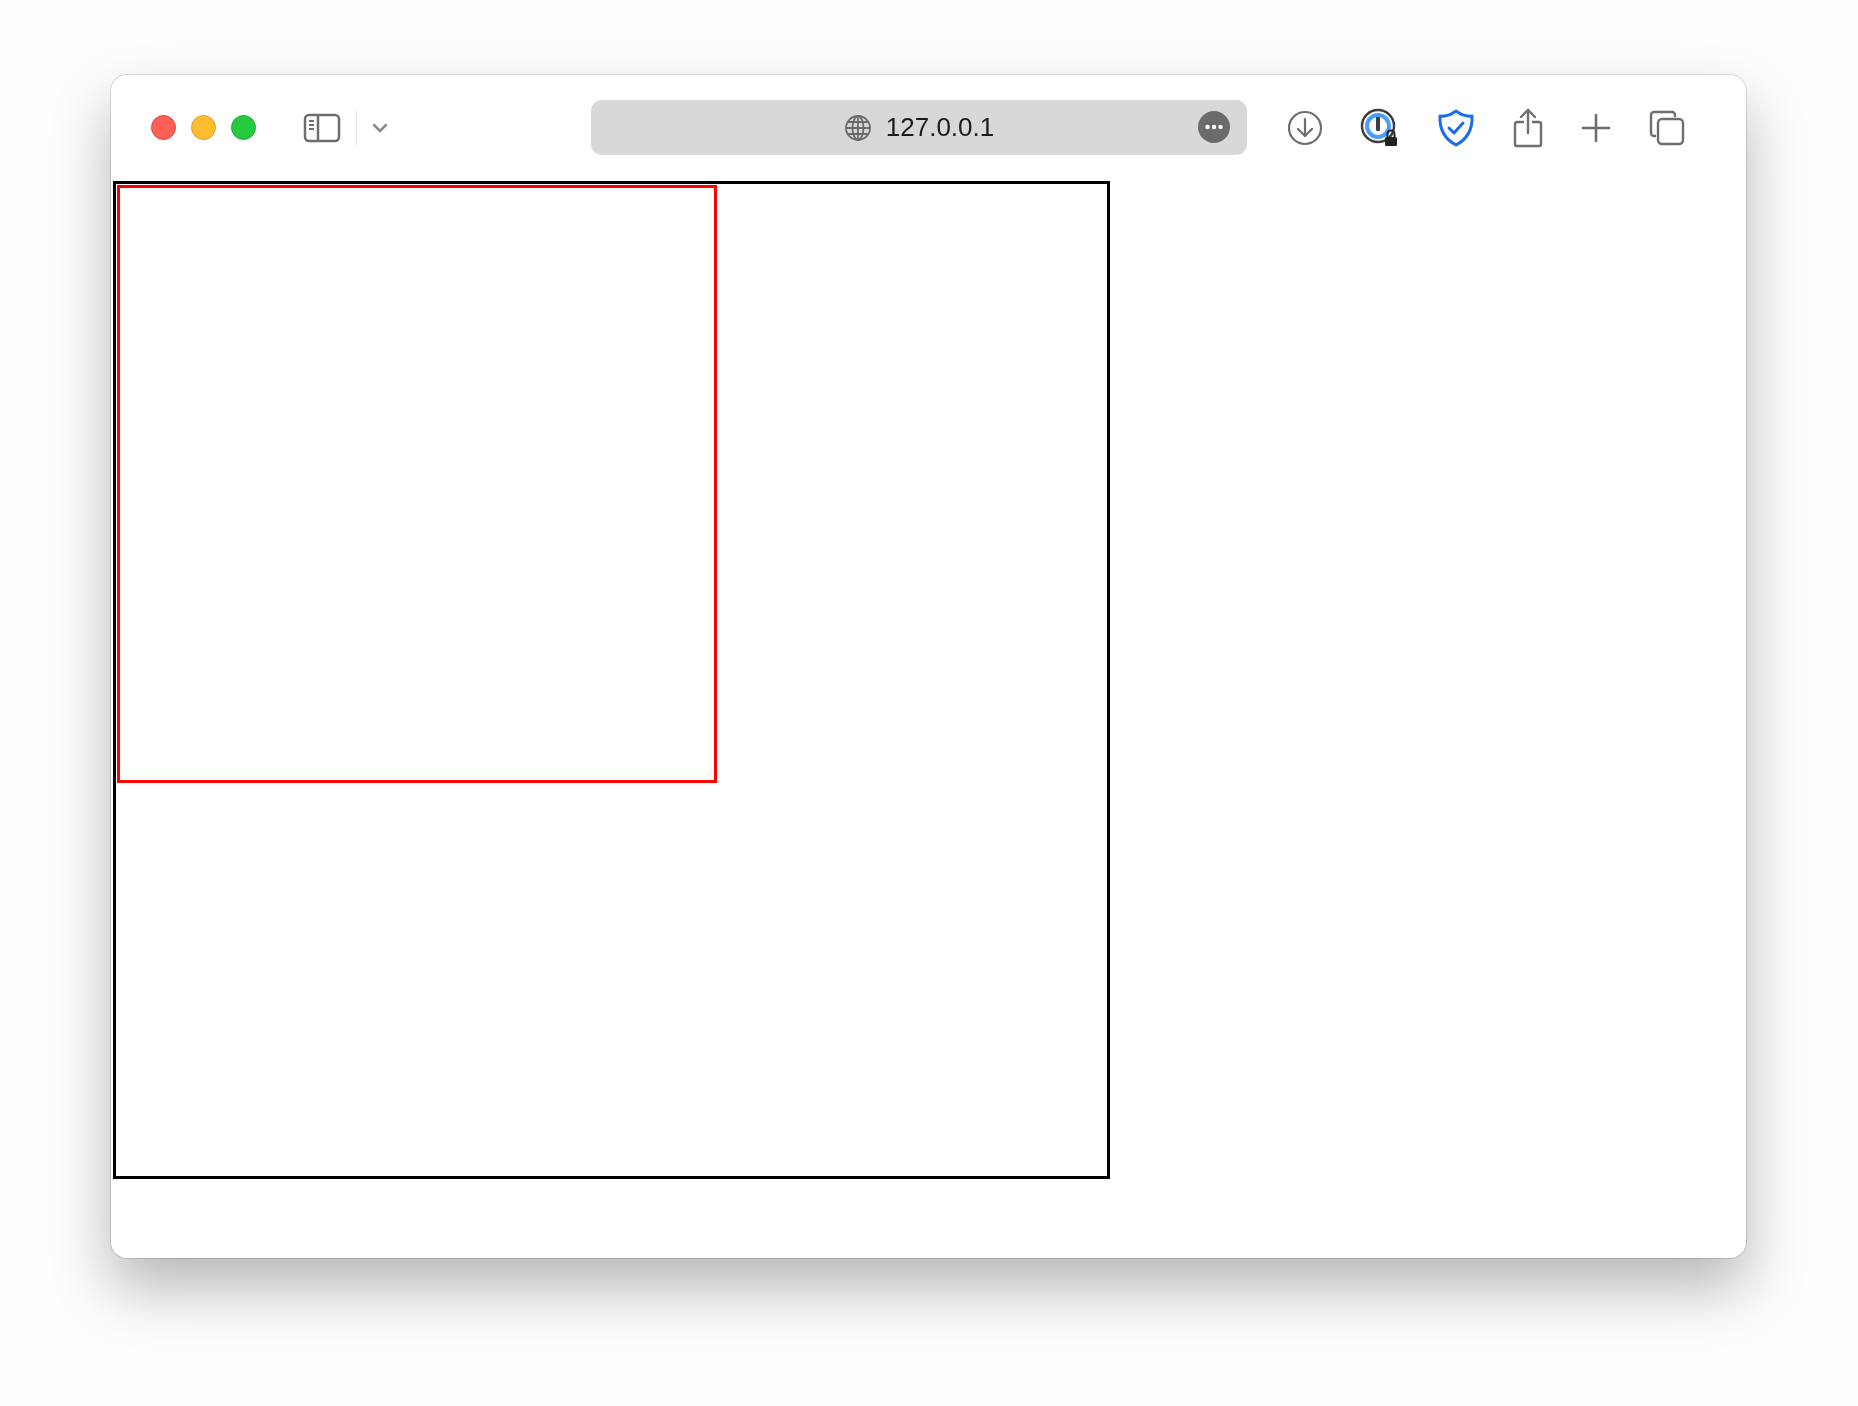 The width and height of the screenshot is (1858, 1406). I want to click on close-button, so click(163, 127).